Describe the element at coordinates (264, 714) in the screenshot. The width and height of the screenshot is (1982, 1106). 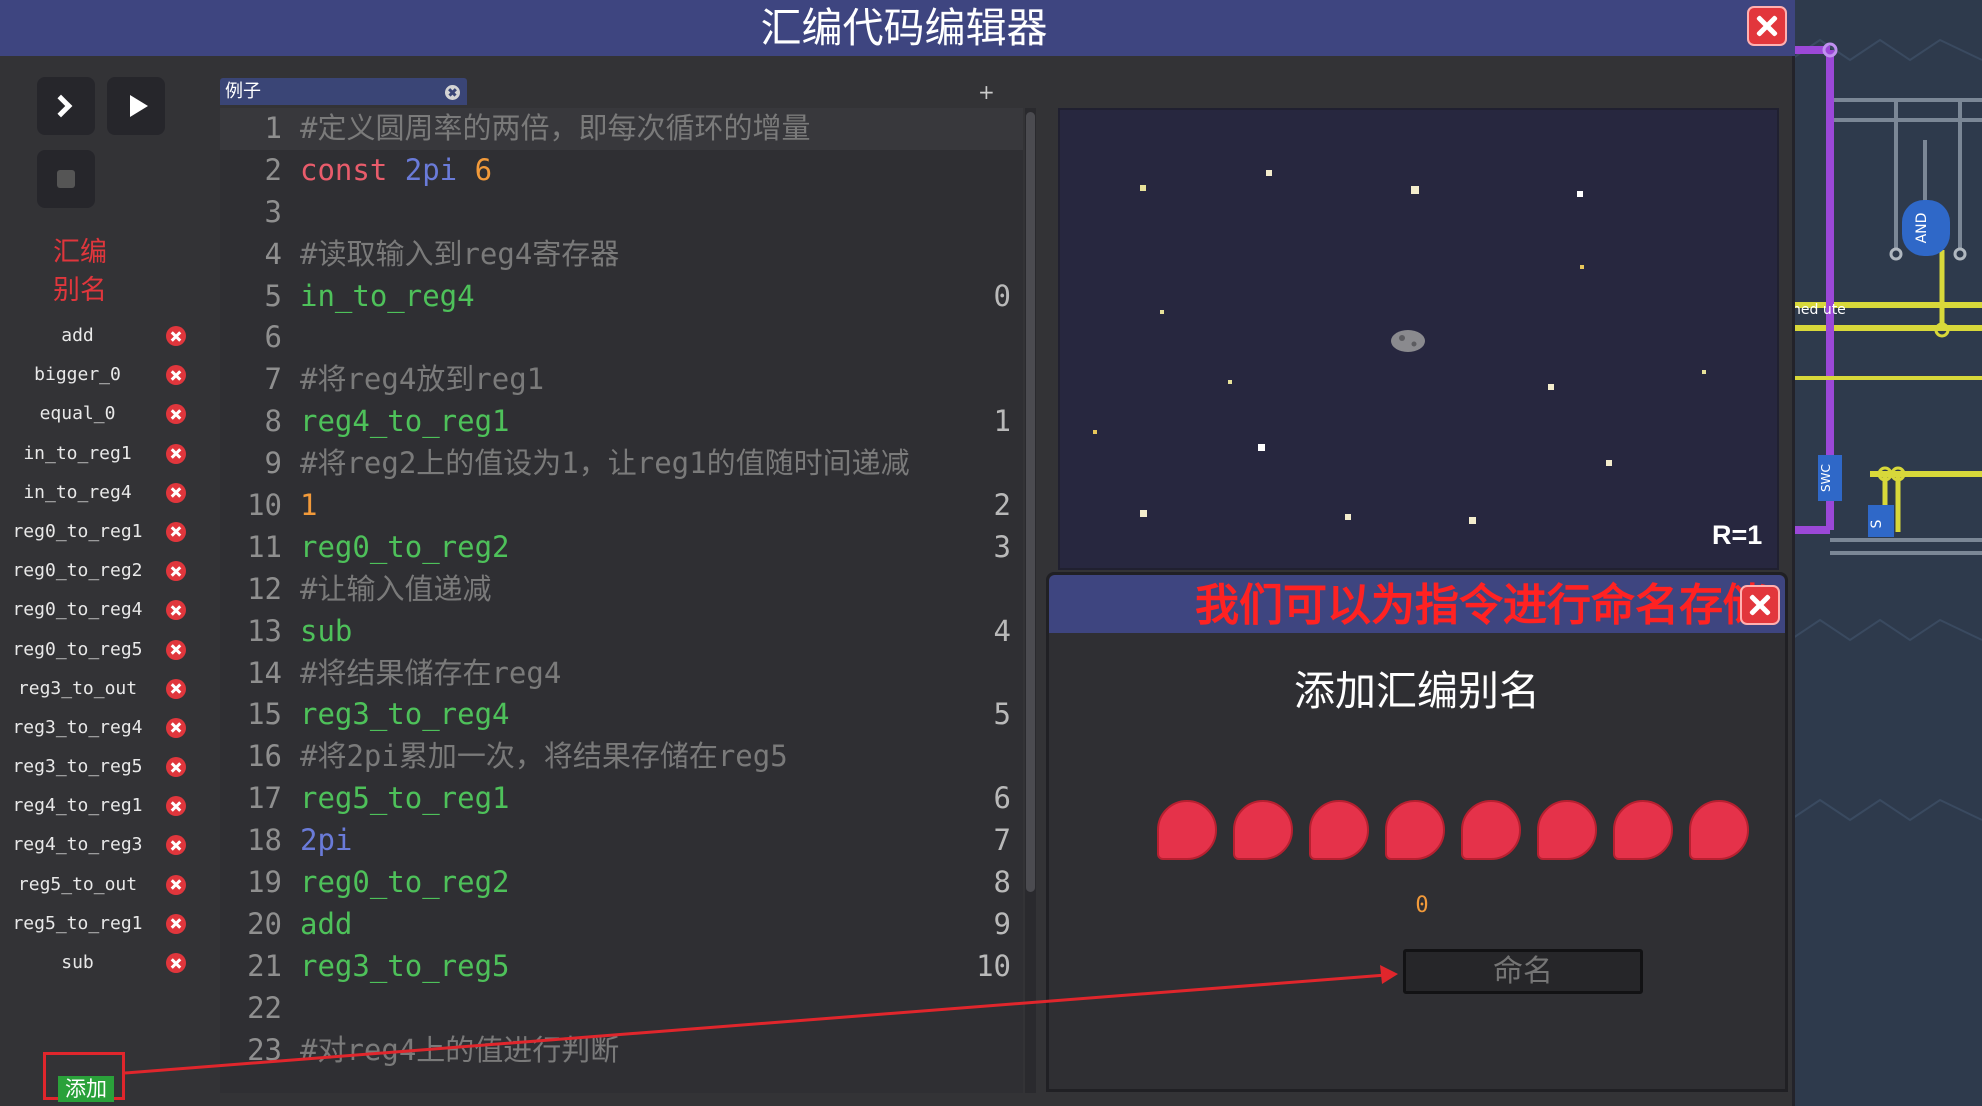
I see `line-number: 15` at that location.